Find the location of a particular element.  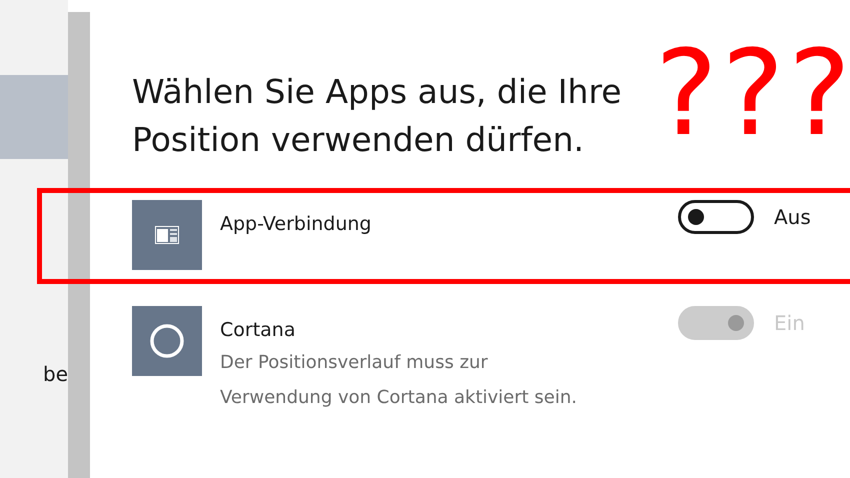

section-heading: Wählen Sie Apps aus, die Ihre Position verwenden dürfen. is located at coordinates (377, 116).